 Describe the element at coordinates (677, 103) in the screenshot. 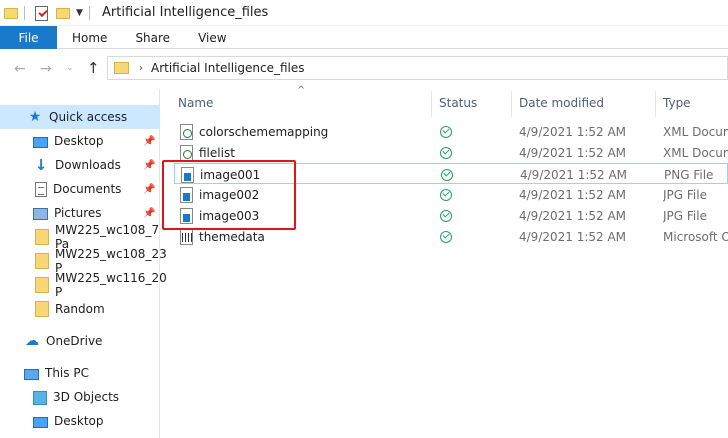

I see `column-header-type: Type` at that location.